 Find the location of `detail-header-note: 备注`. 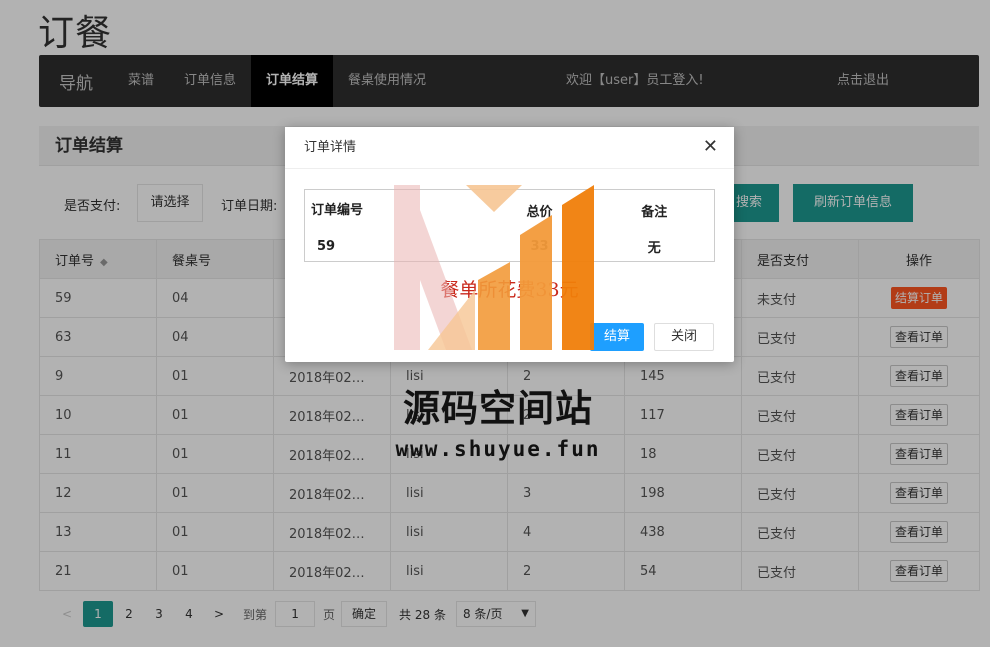

detail-header-note: 备注 is located at coordinates (654, 213).